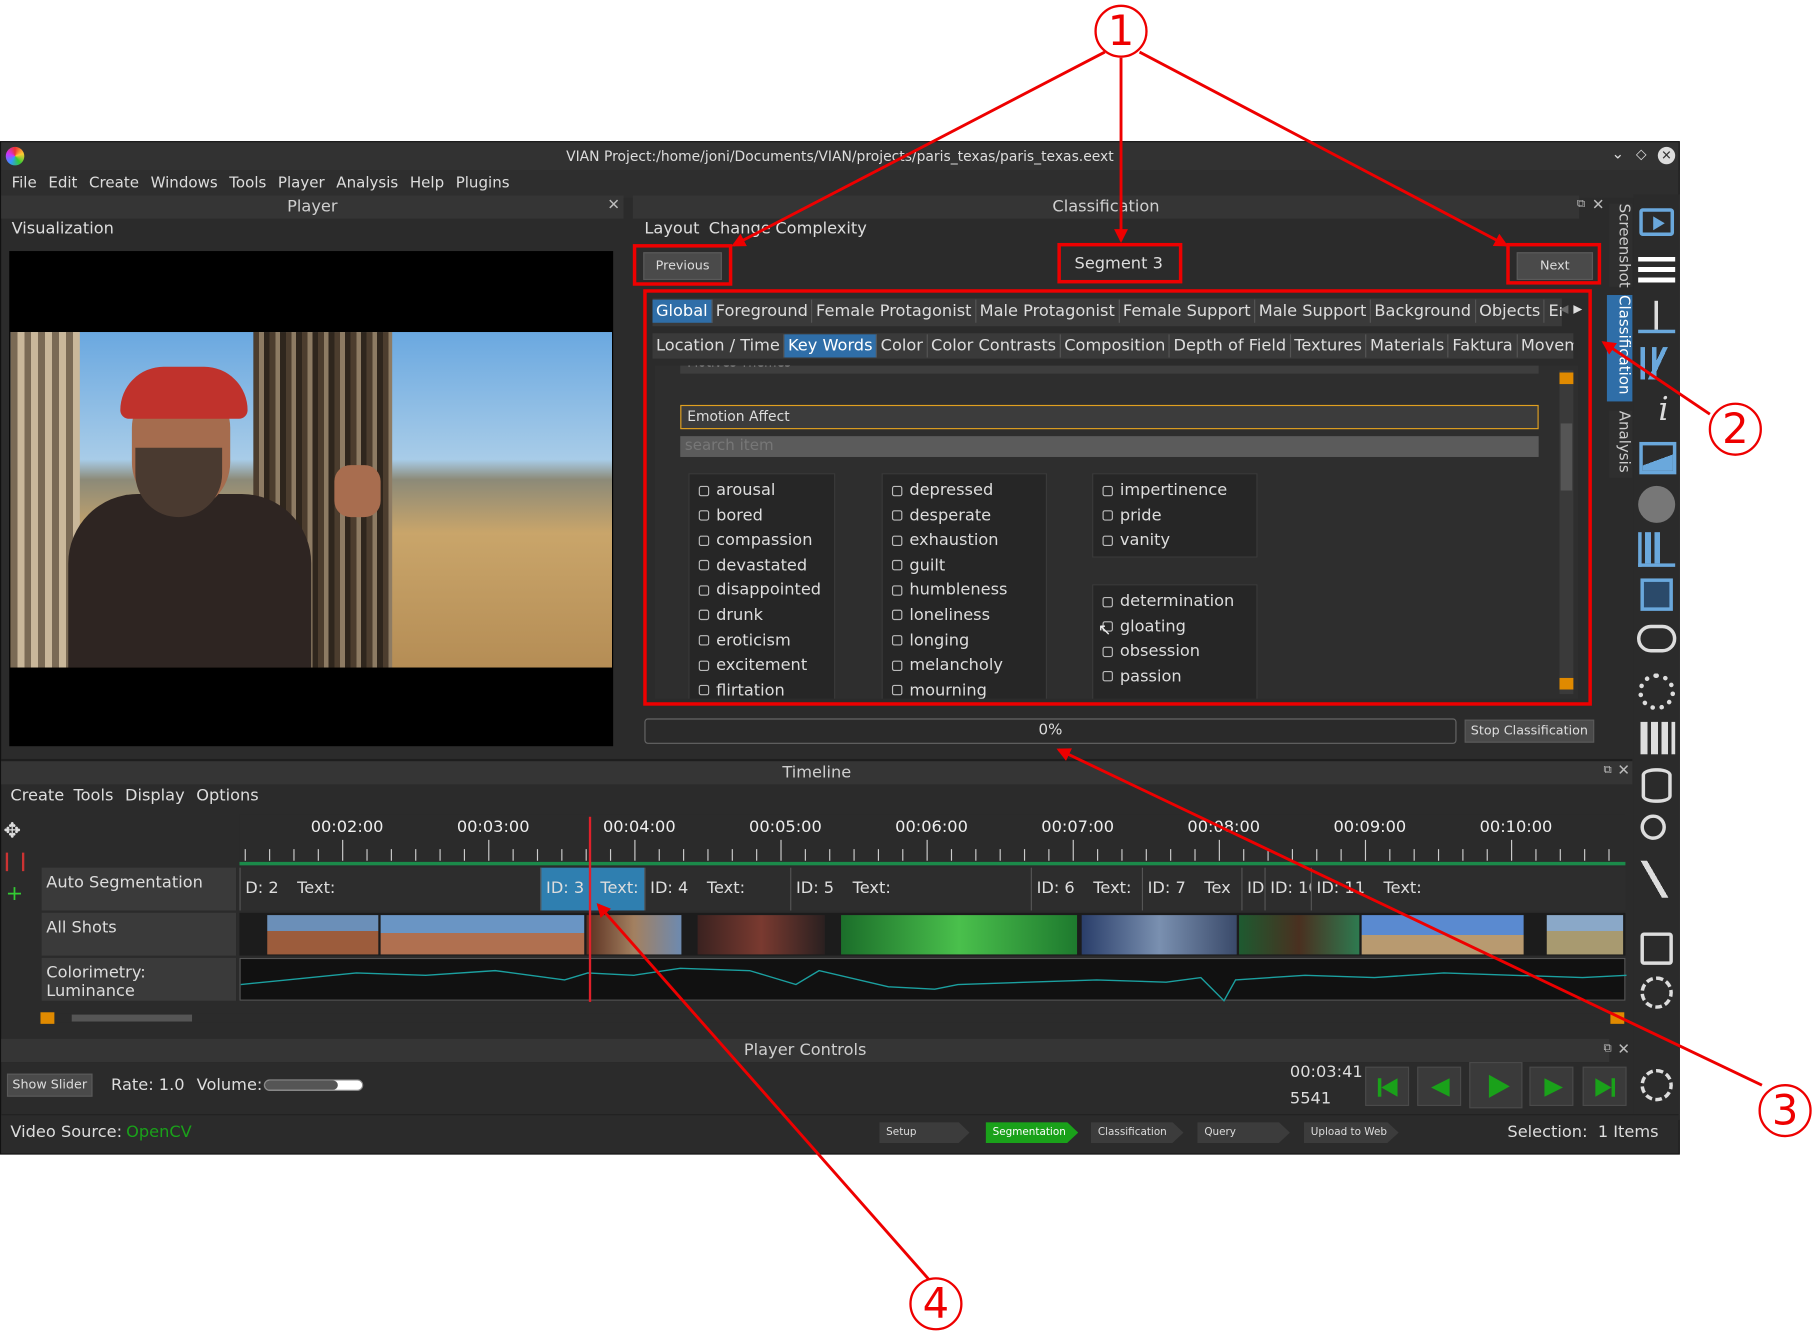  What do you see at coordinates (932, 934) in the screenshot?
I see `shots-track` at bounding box center [932, 934].